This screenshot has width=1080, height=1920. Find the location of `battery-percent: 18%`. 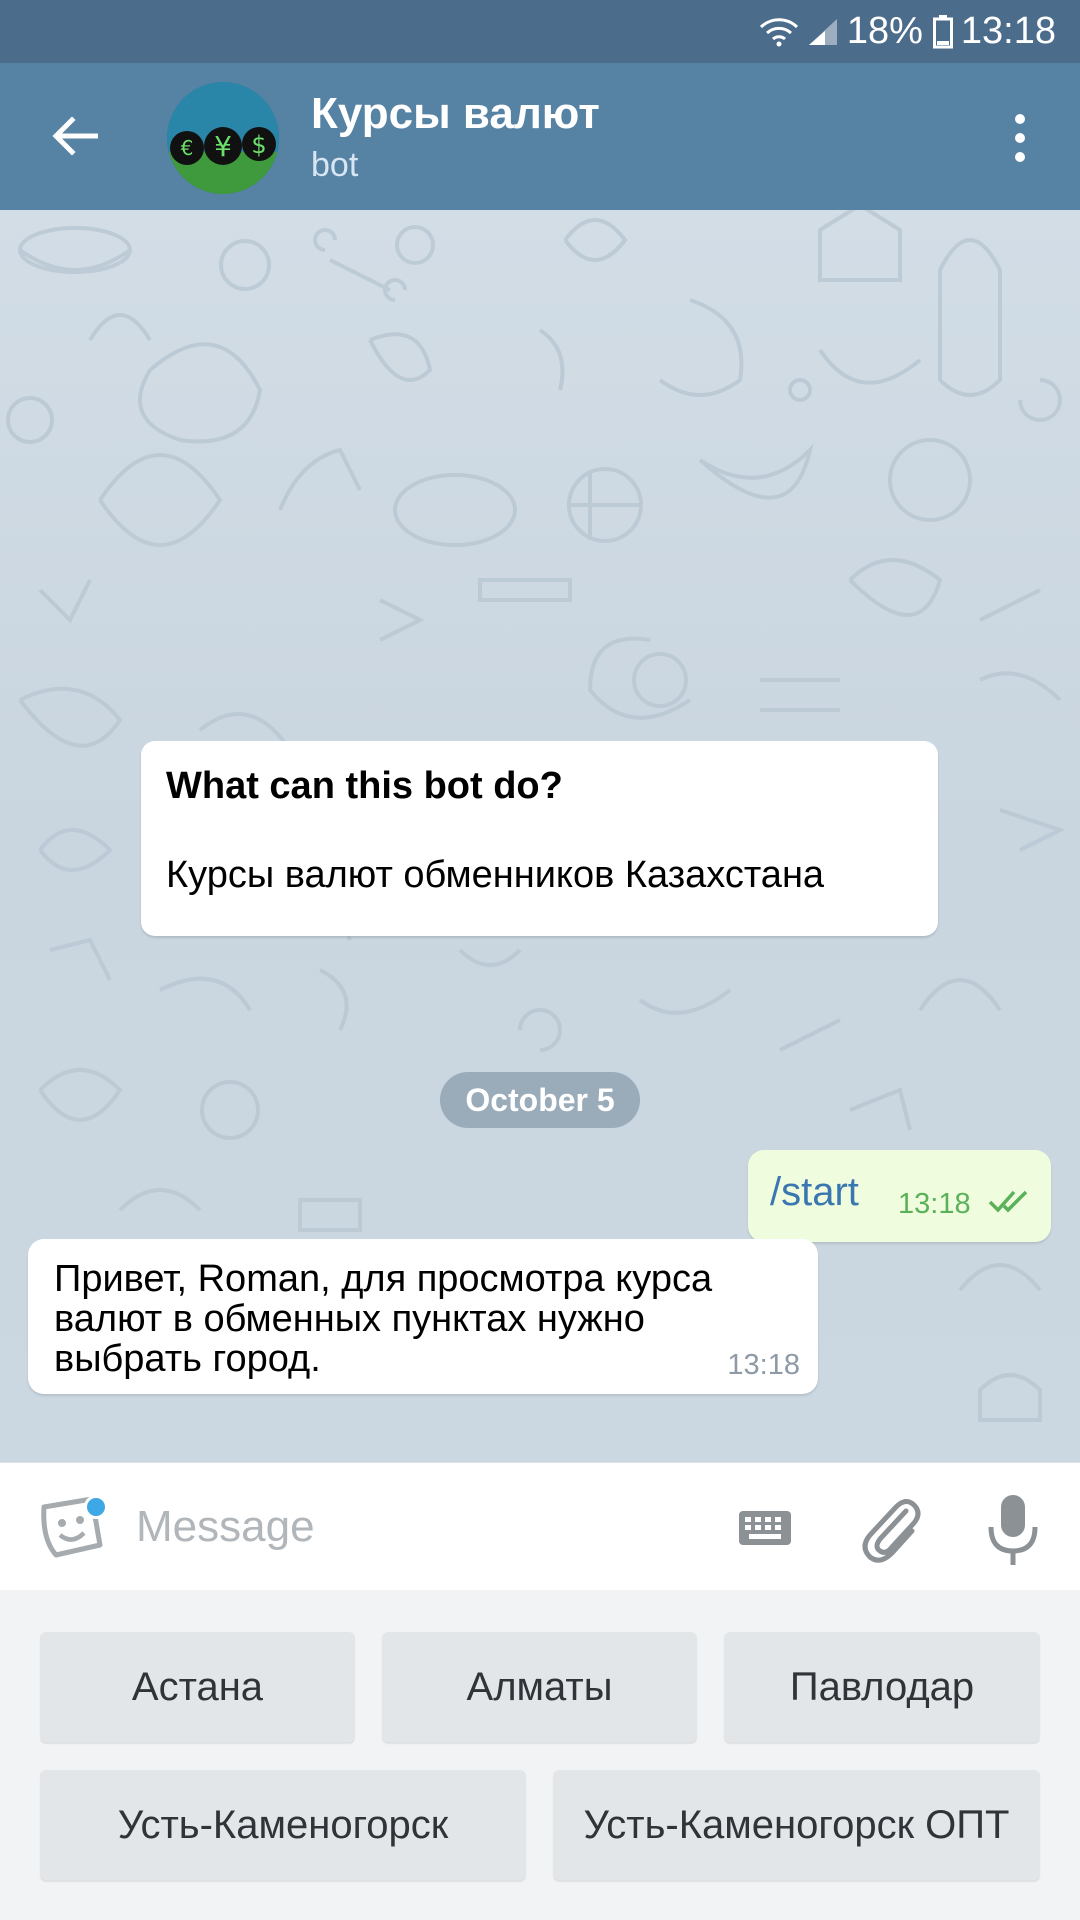

battery-percent: 18% is located at coordinates (884, 31).